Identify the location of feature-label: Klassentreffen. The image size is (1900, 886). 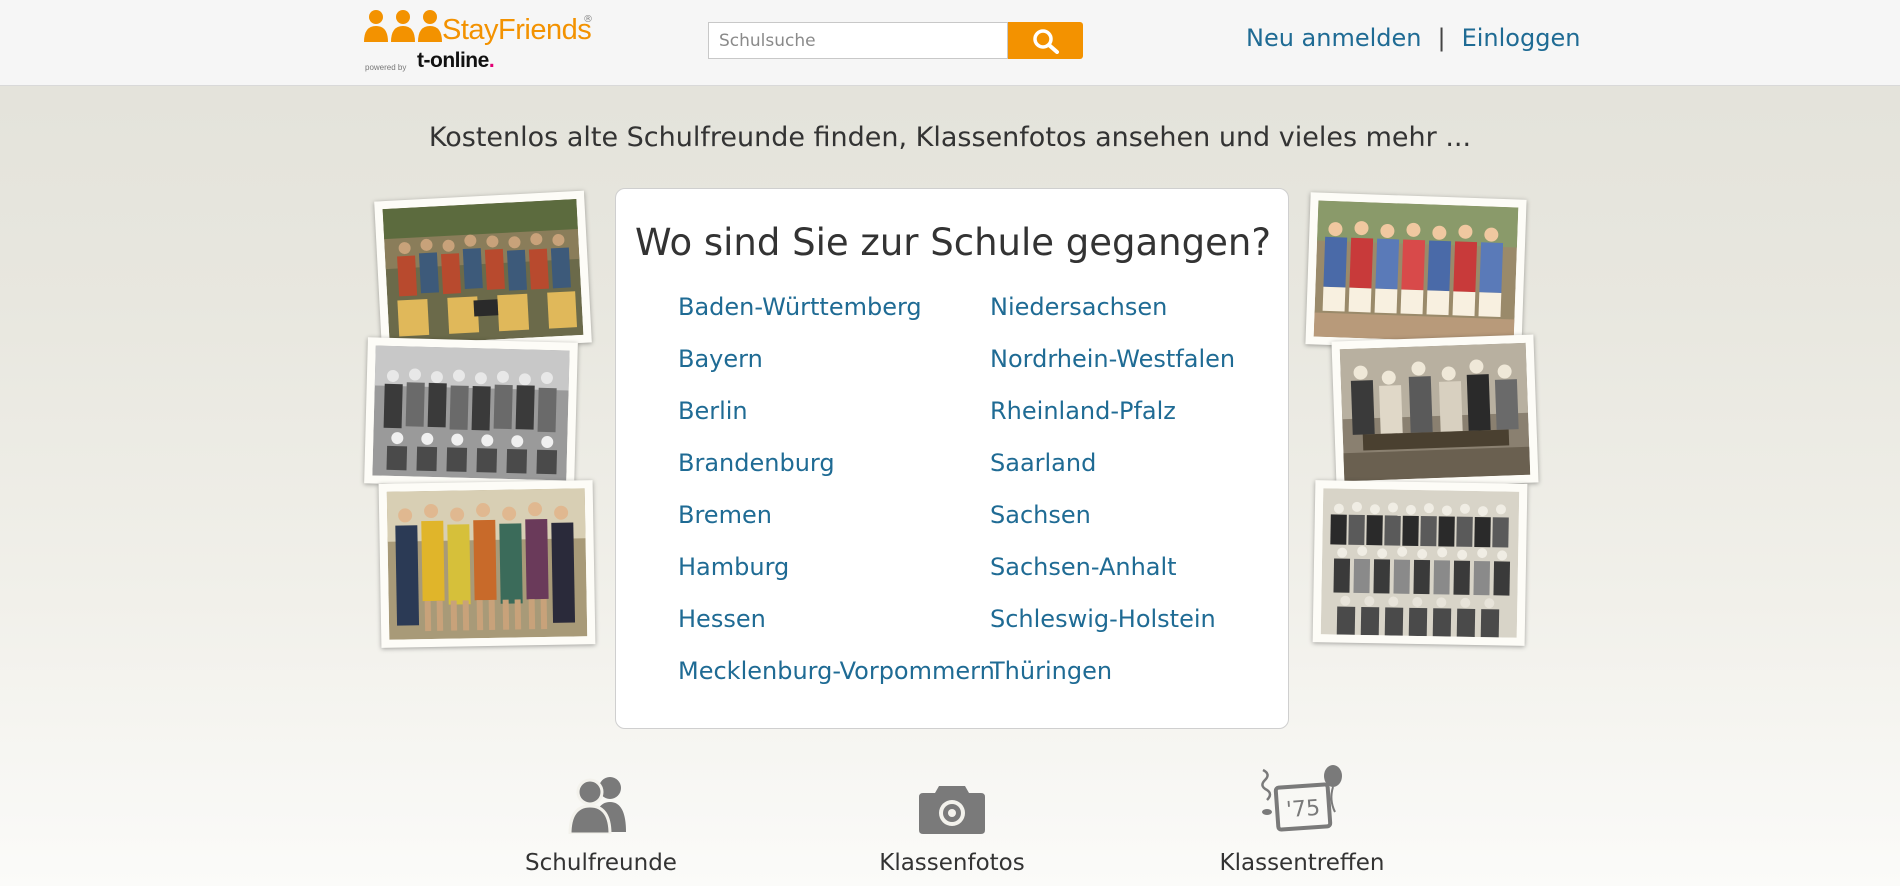
(1302, 863).